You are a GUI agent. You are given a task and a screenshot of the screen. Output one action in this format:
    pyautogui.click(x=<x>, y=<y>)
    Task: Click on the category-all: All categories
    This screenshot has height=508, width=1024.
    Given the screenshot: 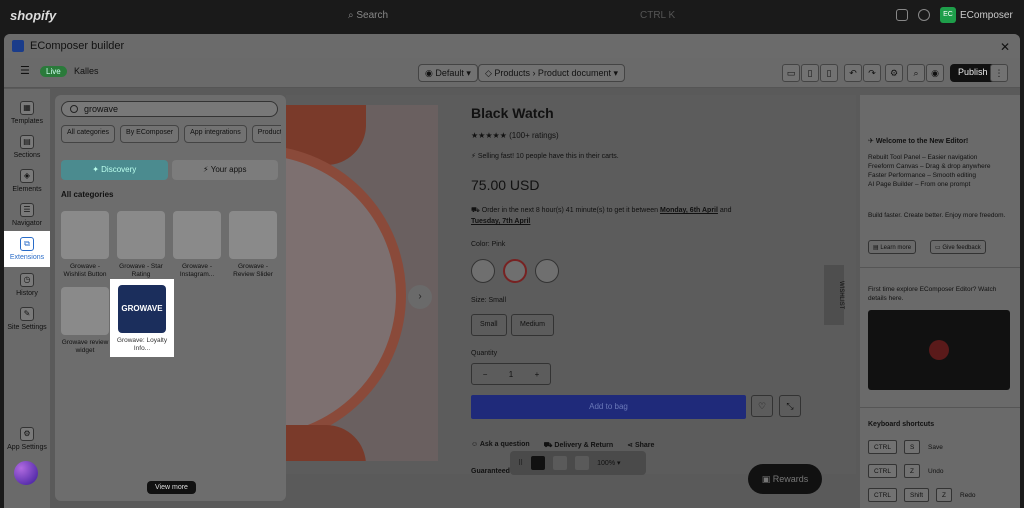 What is the action you would take?
    pyautogui.click(x=88, y=134)
    